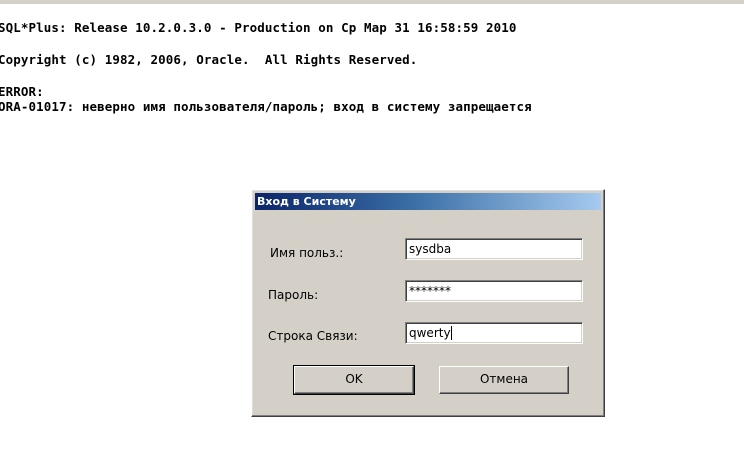  I want to click on password-label: Пароль:, so click(293, 295).